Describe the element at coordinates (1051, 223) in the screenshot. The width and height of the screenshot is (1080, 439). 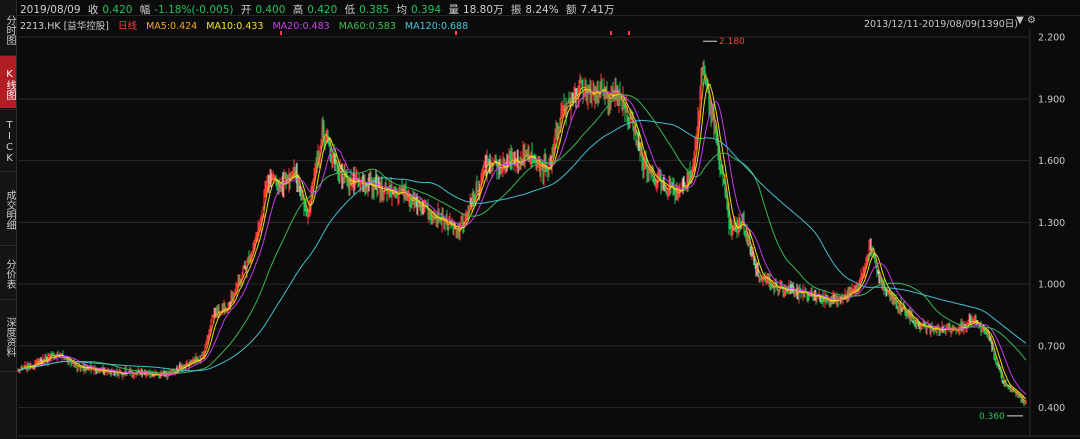
I see `y-tick-label: 1.300` at that location.